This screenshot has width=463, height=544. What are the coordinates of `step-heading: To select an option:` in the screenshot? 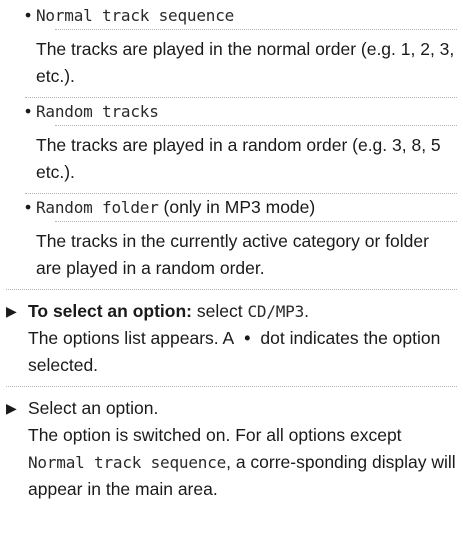 It's located at (110, 311).